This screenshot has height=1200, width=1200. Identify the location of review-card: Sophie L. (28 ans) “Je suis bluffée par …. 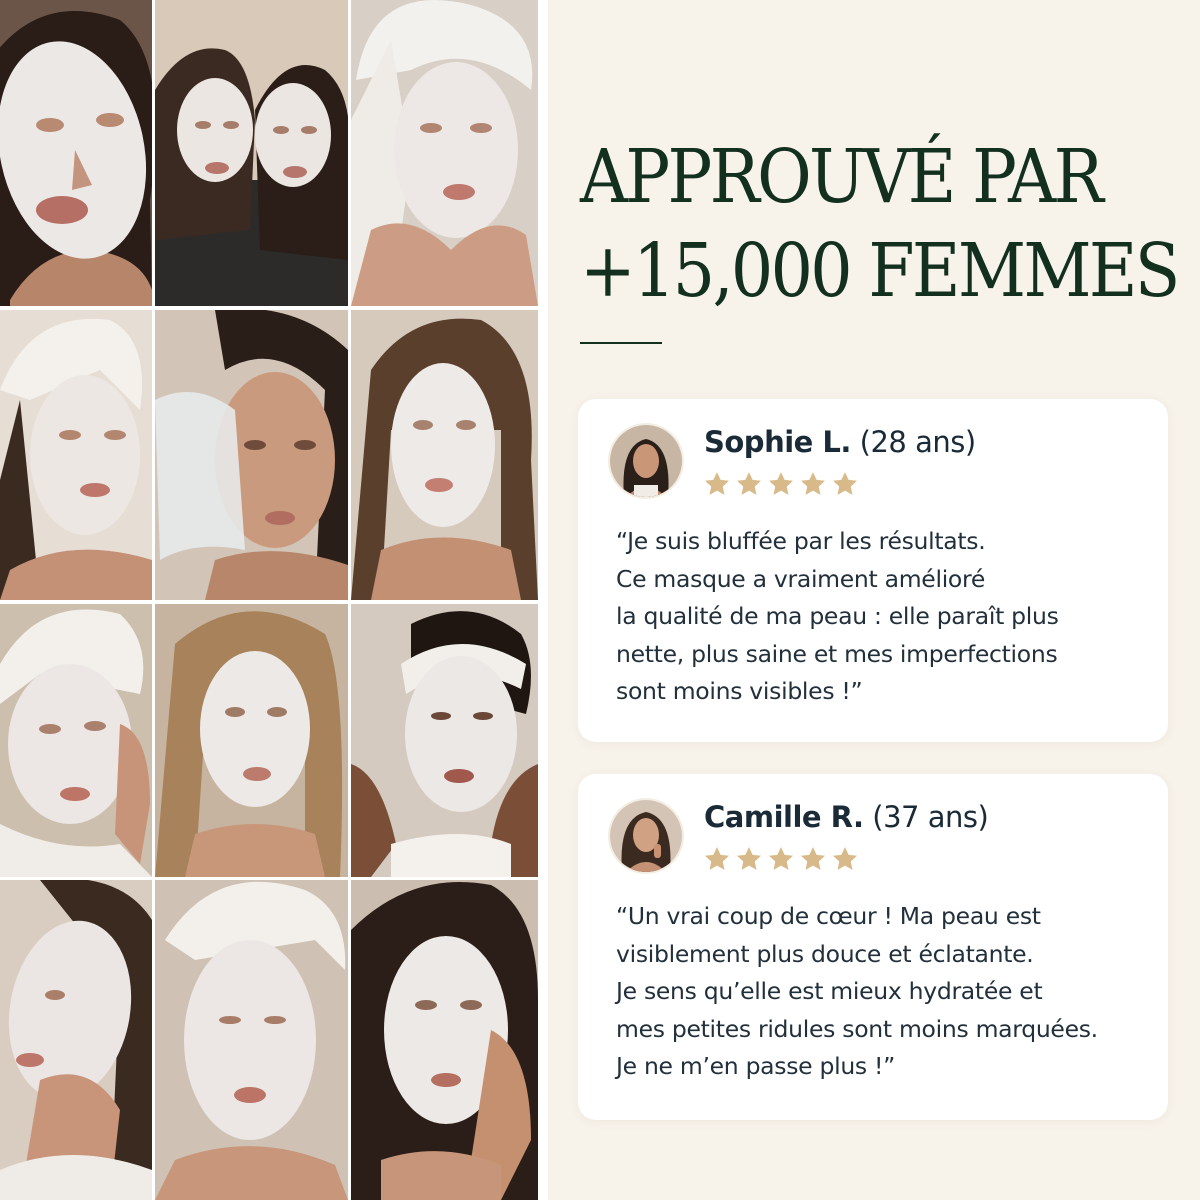
(873, 570).